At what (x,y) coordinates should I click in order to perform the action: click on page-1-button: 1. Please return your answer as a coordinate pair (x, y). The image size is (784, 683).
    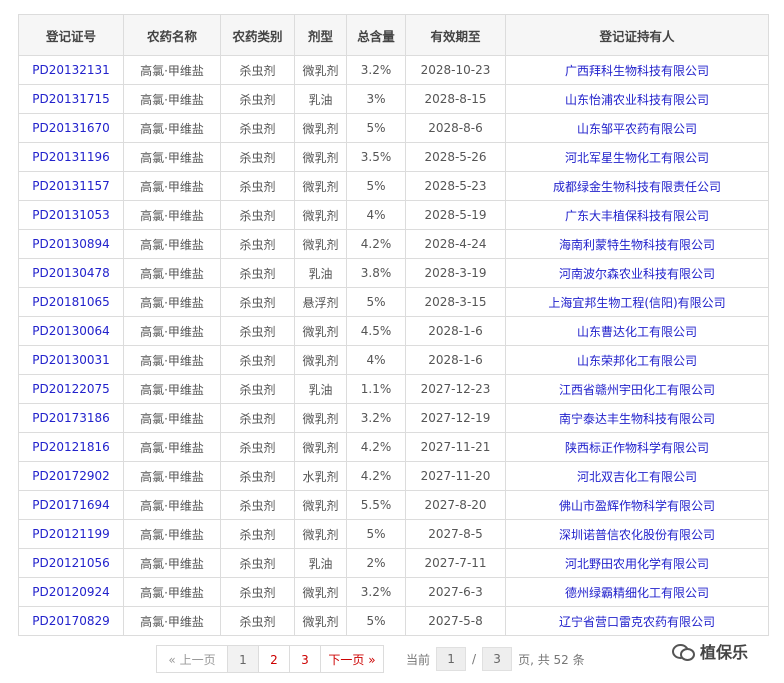
    Looking at the image, I should click on (243, 659).